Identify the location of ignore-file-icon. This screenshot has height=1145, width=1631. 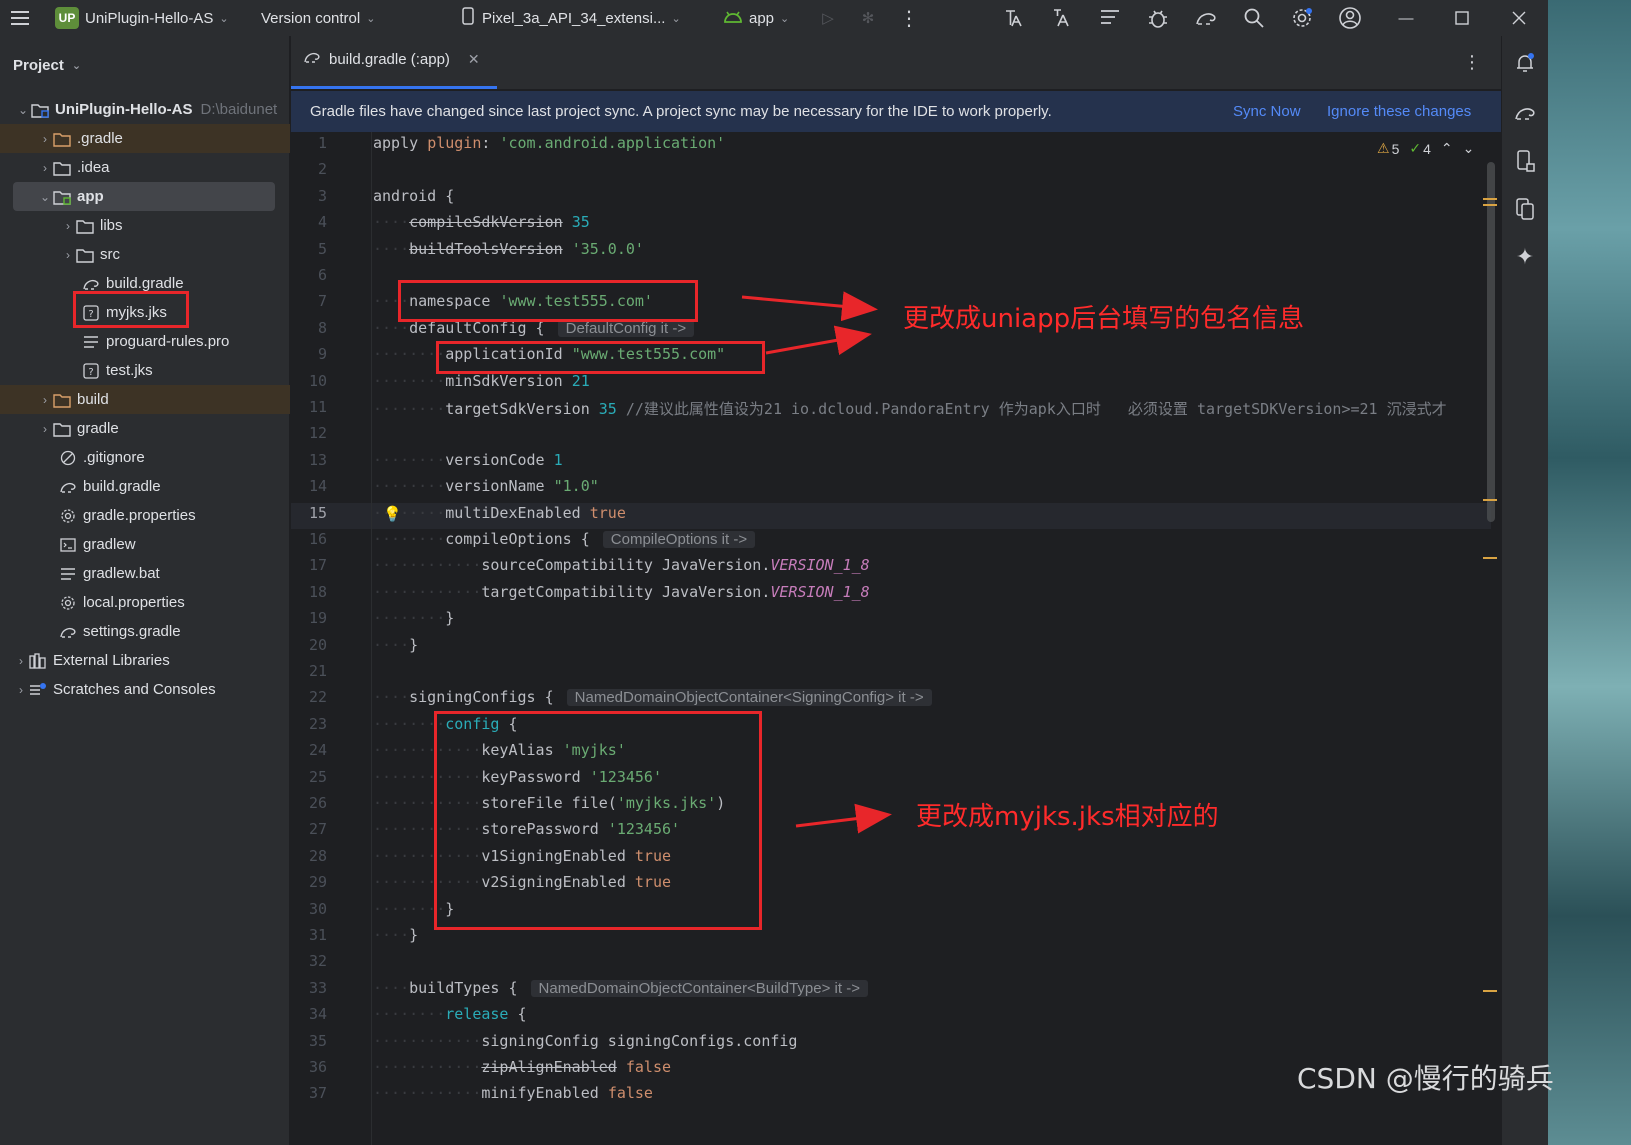
(68, 458).